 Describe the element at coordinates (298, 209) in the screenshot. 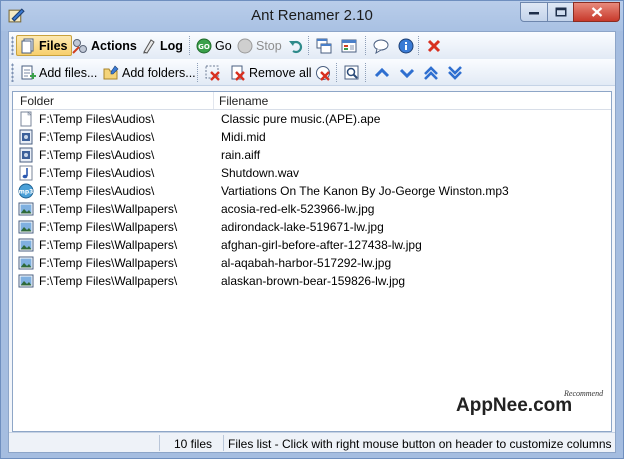

I see `cell-filename: acosia-red-elk-523966-lw.jpg` at that location.